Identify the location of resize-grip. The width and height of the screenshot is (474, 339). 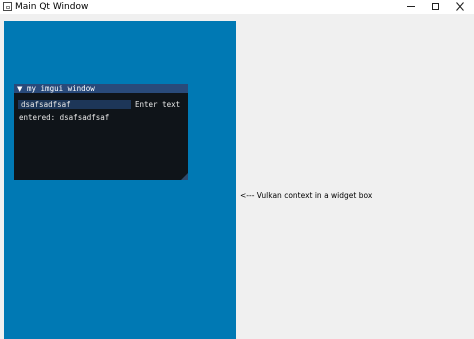
(184, 176).